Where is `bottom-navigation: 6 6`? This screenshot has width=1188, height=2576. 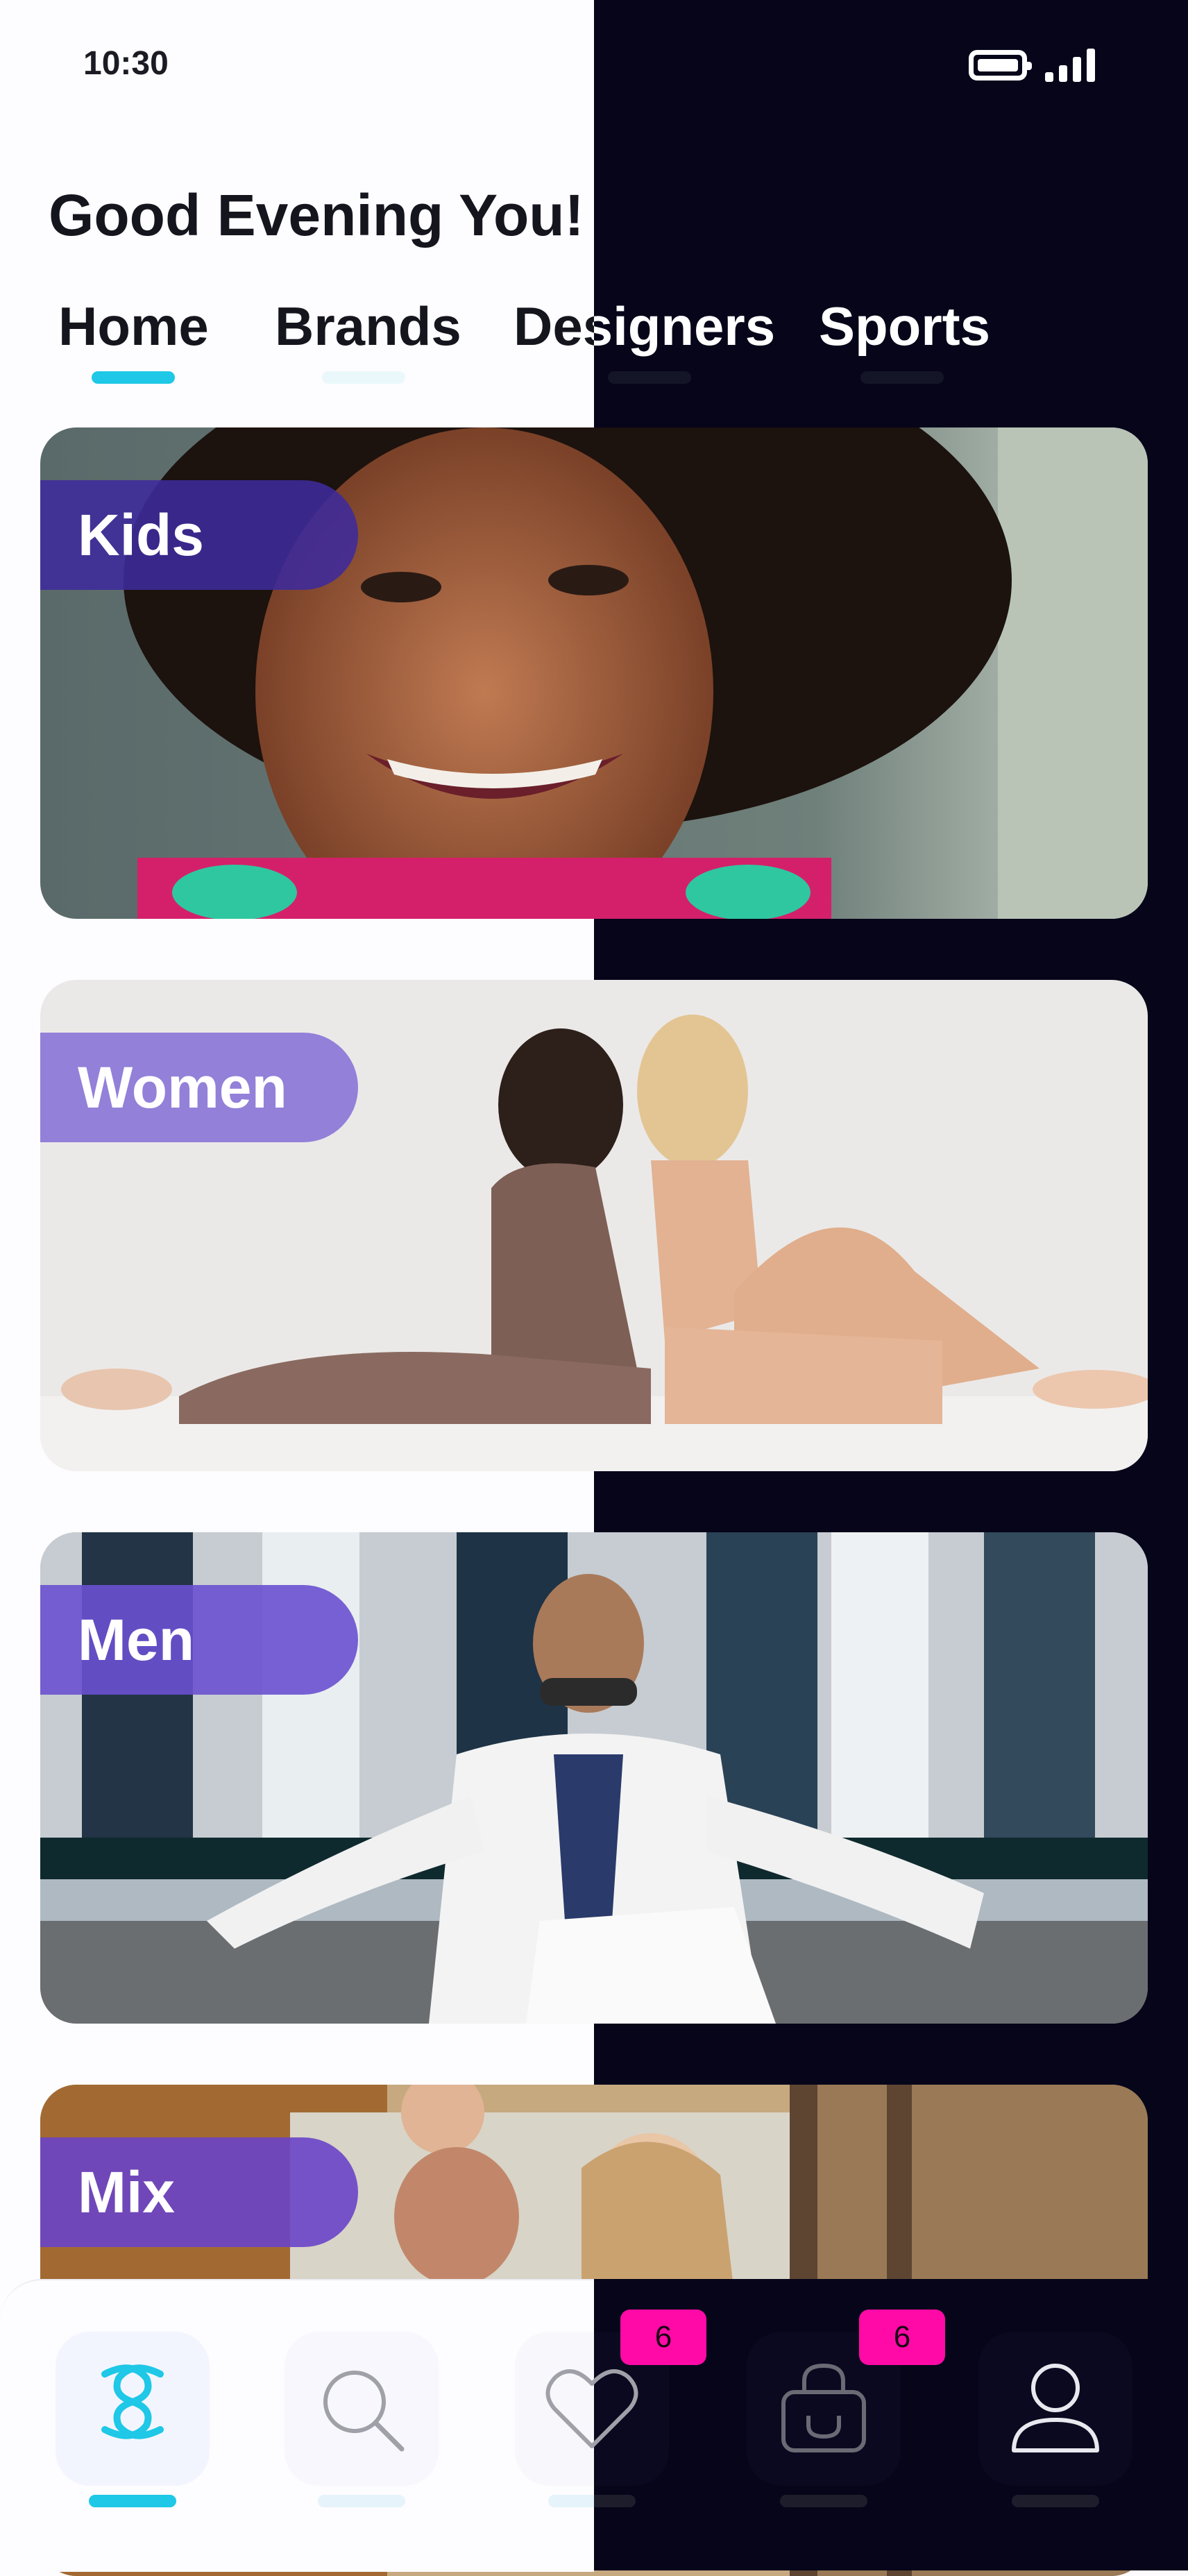
bottom-navigation: 6 6 is located at coordinates (594, 2426).